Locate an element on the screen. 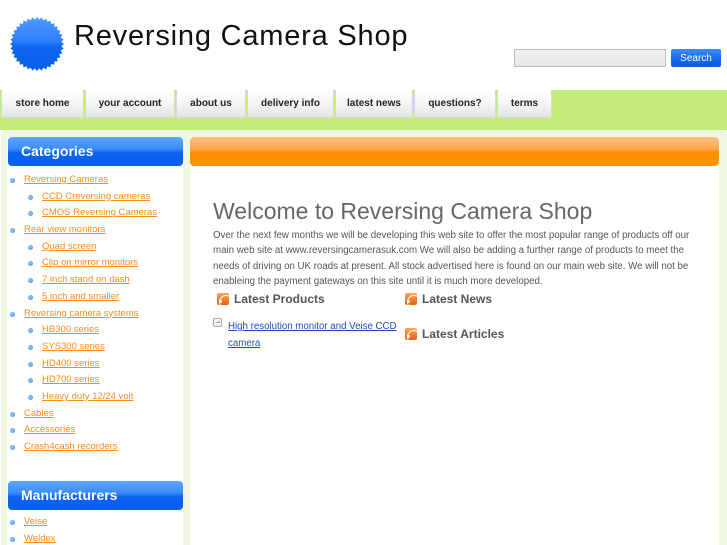  sidebar-list-item: 5 inch and smaller is located at coordinates (82, 297).